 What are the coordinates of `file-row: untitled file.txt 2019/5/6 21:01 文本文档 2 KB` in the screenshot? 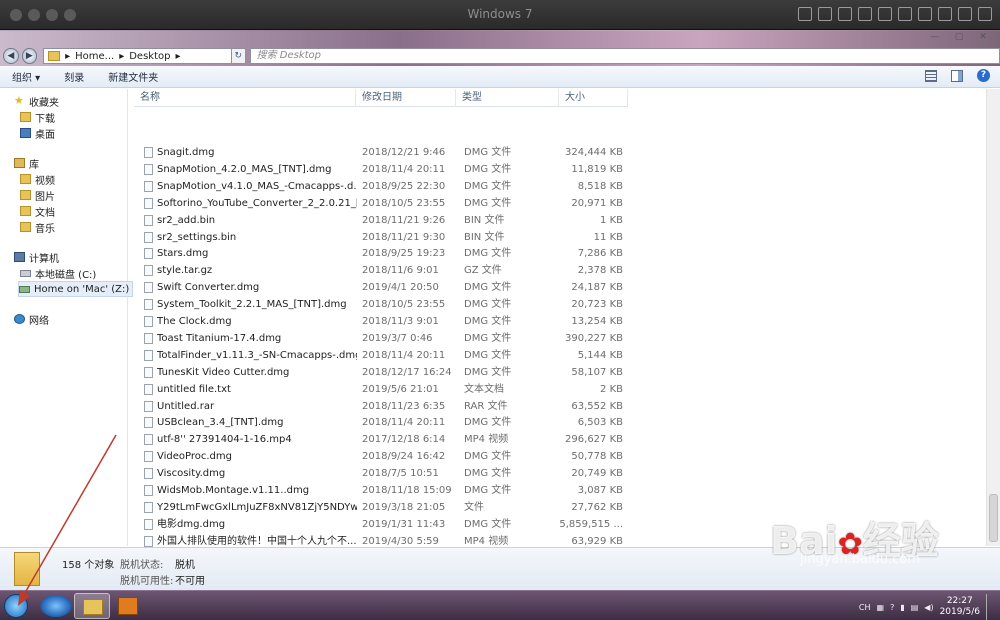 It's located at (381, 389).